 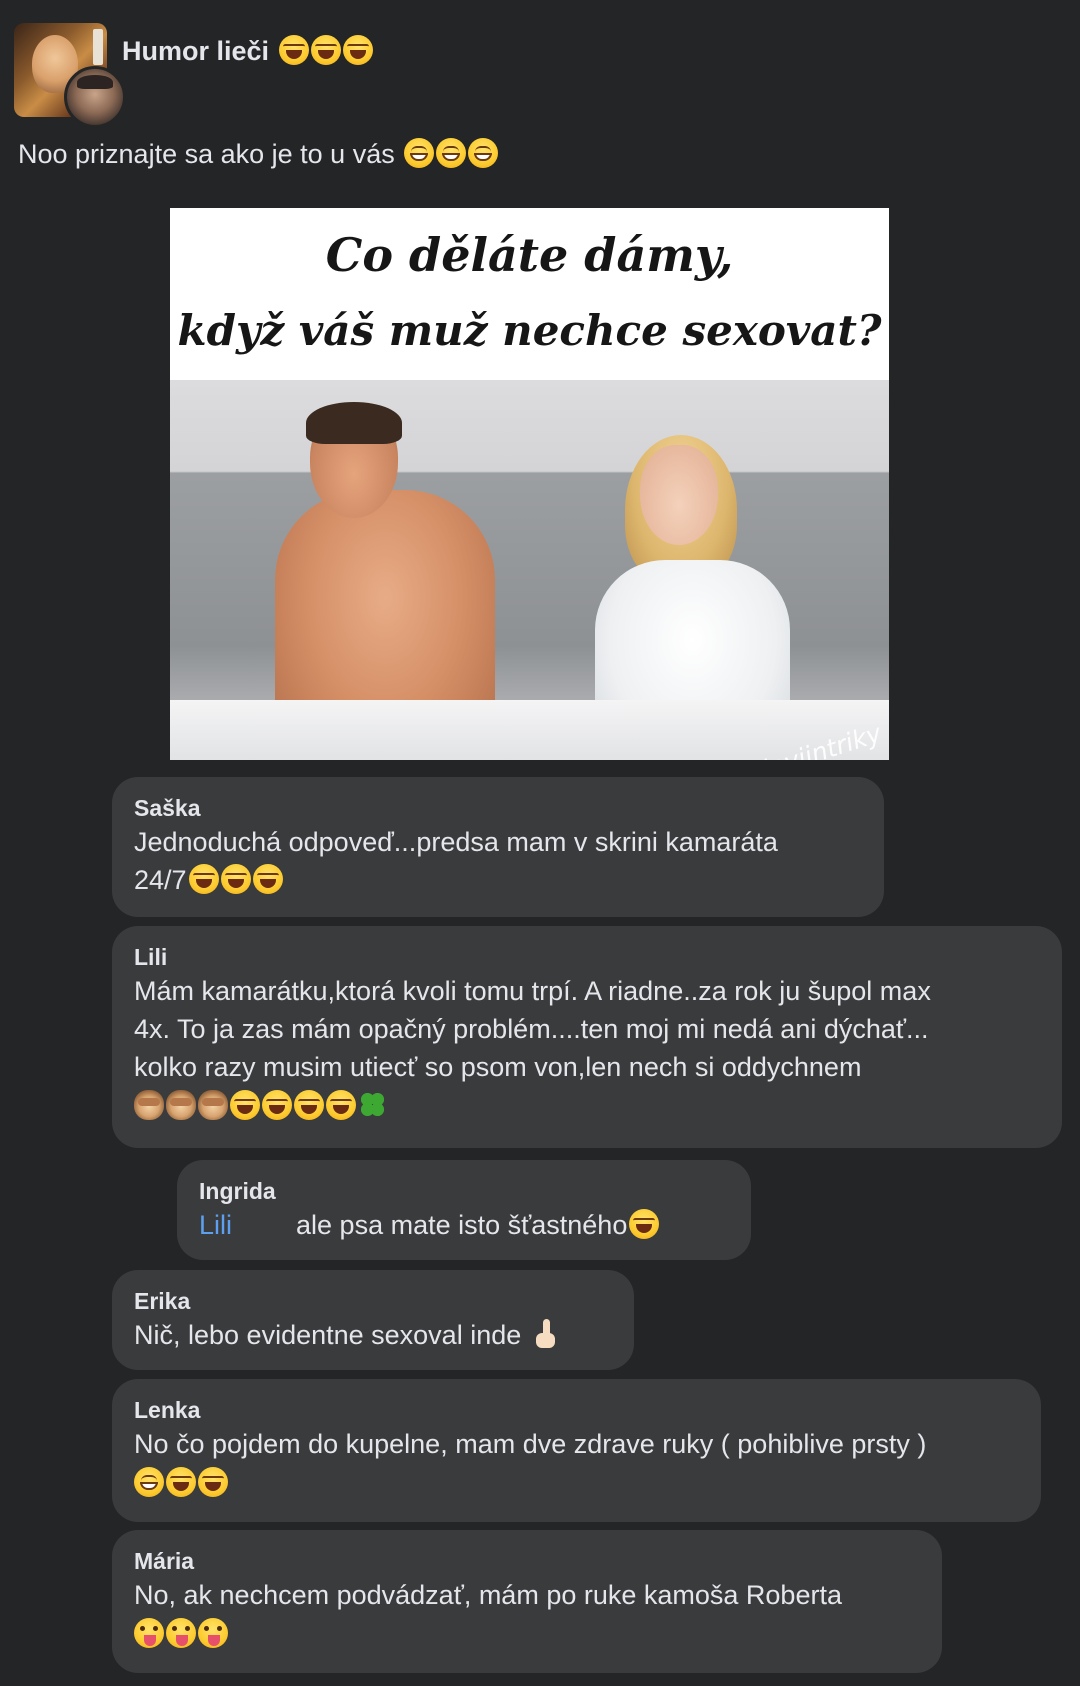 What do you see at coordinates (464, 1191) in the screenshot?
I see `comment-author: Ingrida` at bounding box center [464, 1191].